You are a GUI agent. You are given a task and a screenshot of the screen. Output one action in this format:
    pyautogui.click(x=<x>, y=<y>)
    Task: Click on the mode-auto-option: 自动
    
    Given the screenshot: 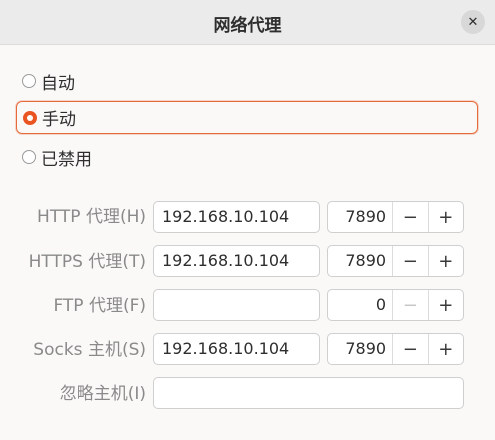 What is the action you would take?
    pyautogui.click(x=46, y=81)
    